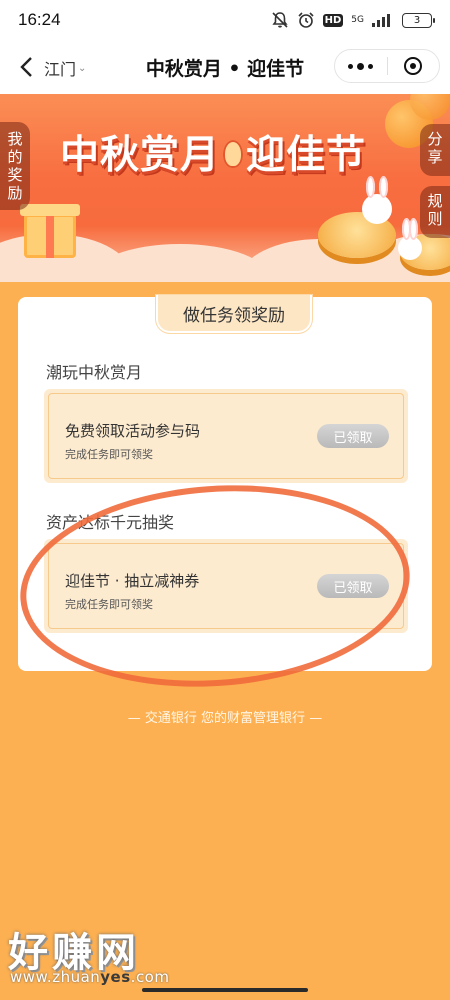  I want to click on battery-level: 3, so click(417, 20).